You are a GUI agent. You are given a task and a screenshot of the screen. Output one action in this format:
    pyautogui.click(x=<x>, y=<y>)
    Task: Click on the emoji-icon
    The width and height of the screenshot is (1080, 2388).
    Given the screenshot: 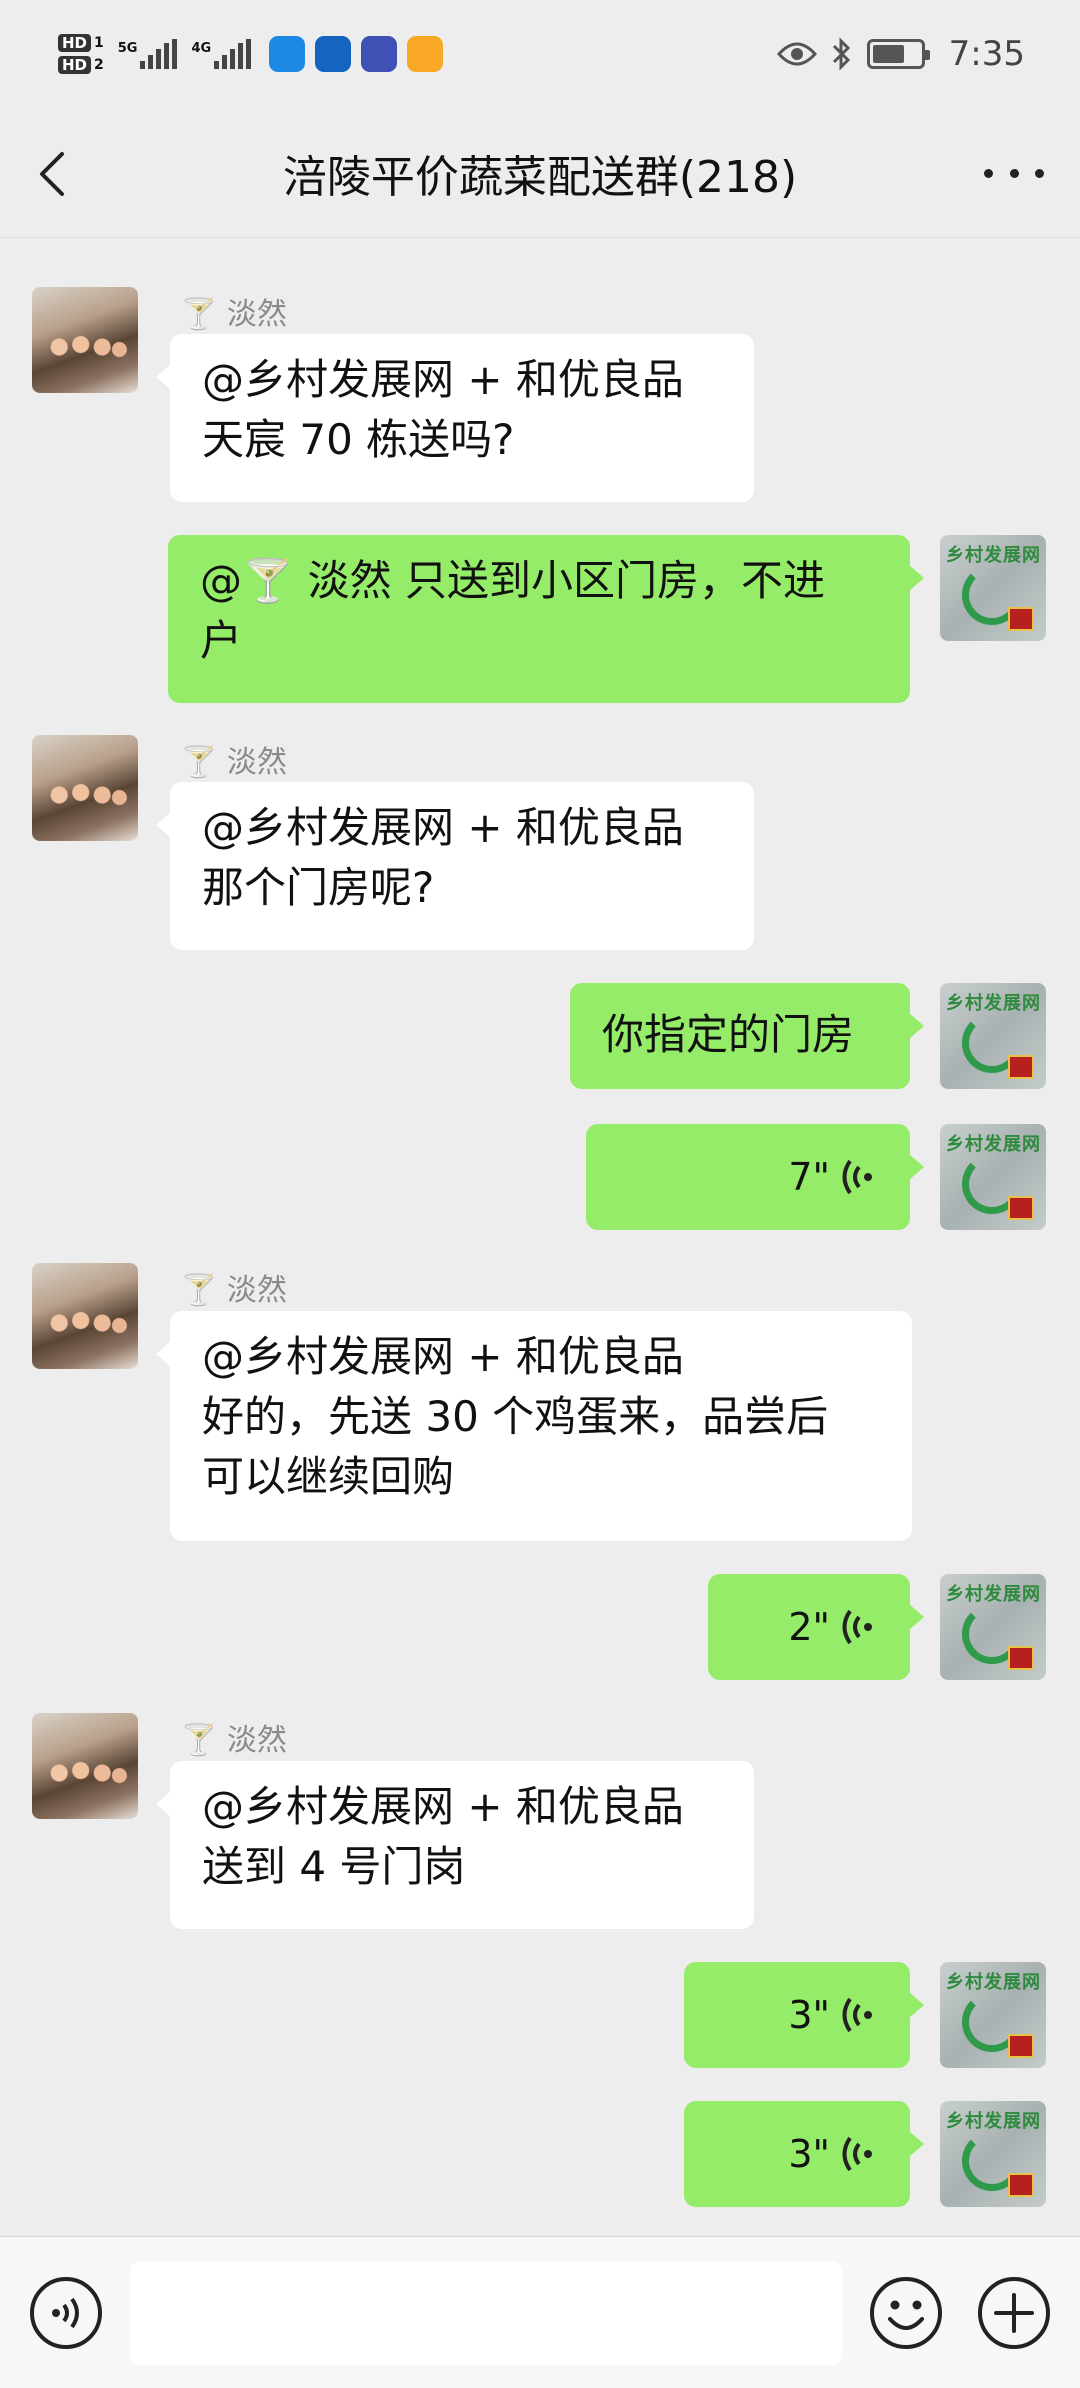 What is the action you would take?
    pyautogui.click(x=906, y=2313)
    